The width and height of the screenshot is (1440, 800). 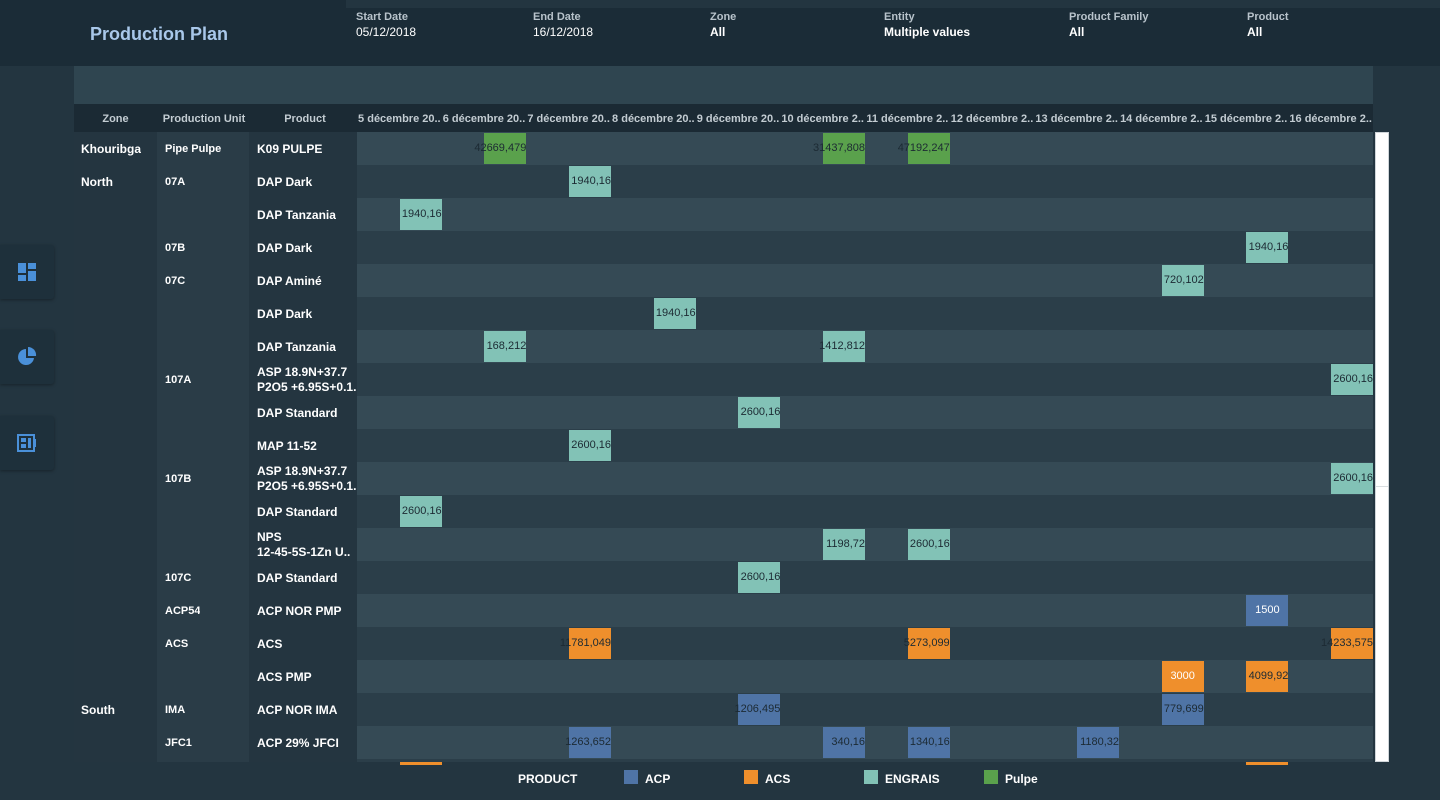 I want to click on vertical-scrollbar, so click(x=1382, y=447).